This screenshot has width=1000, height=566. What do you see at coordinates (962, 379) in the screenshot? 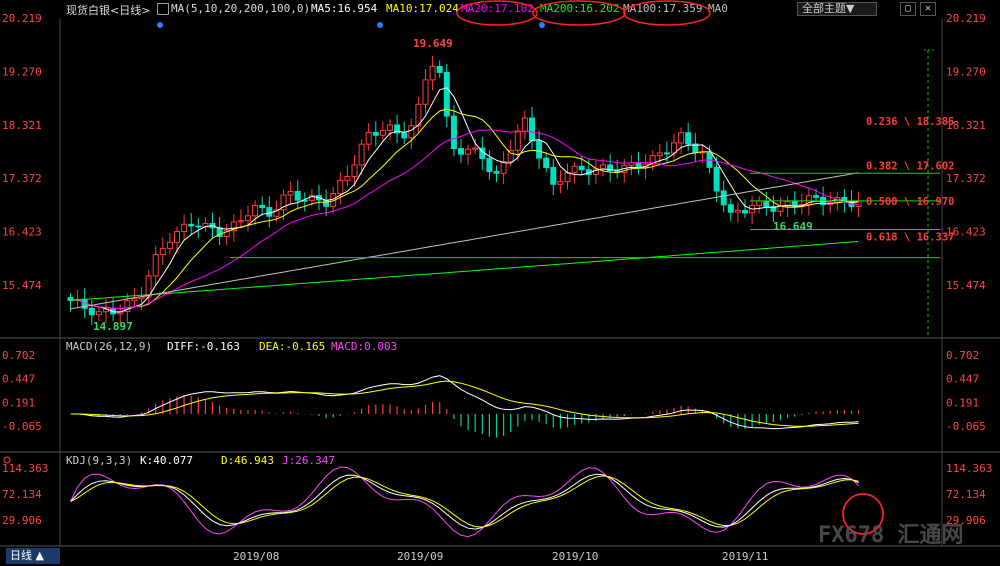
I see `macd-axis-tick: 0.447` at bounding box center [962, 379].